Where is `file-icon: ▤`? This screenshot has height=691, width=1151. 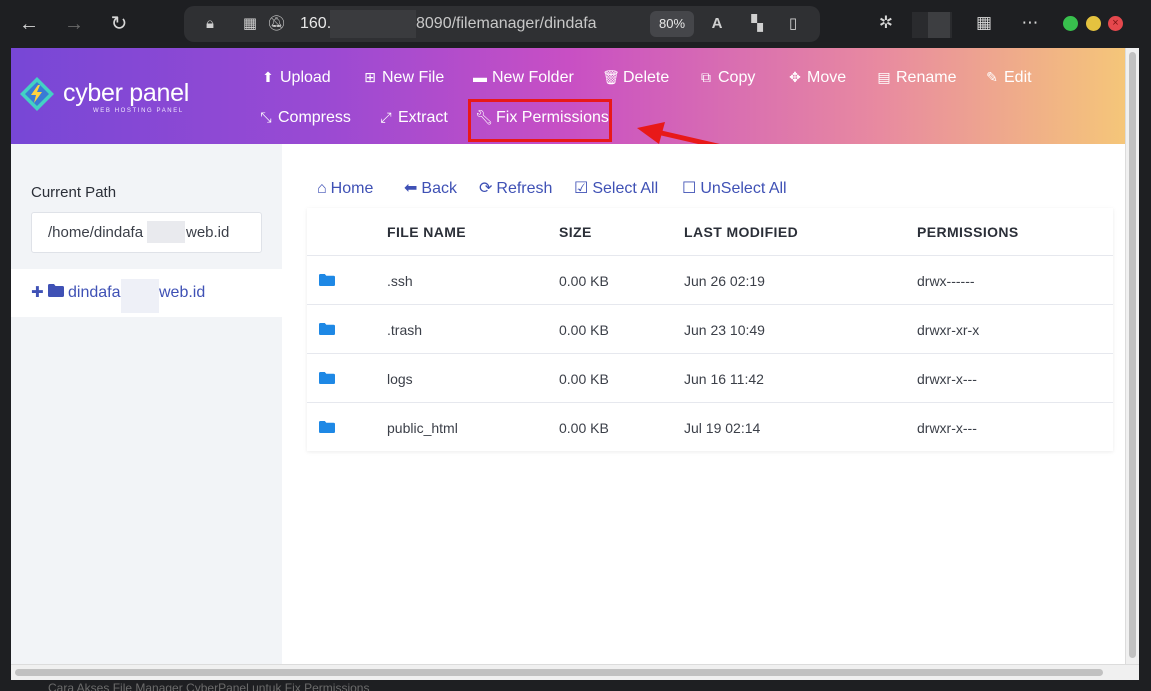
file-icon: ▤ is located at coordinates (884, 77).